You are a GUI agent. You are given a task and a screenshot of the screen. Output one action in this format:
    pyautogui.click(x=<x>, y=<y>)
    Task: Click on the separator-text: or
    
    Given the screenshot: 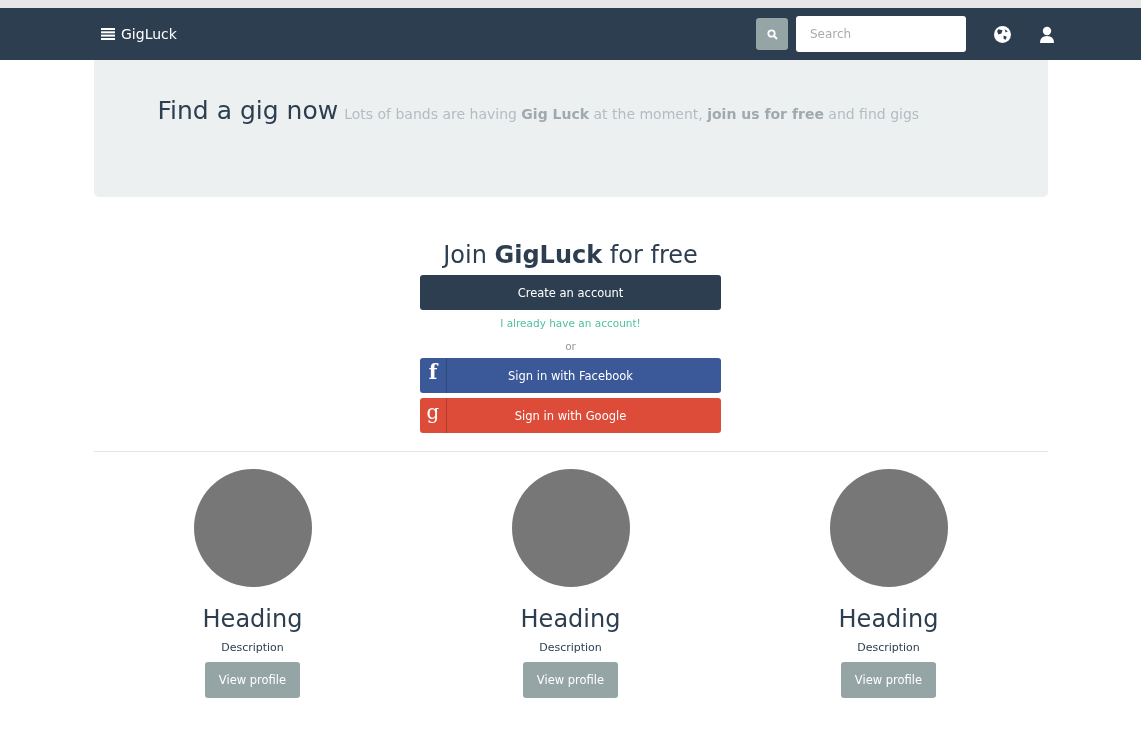 What is the action you would take?
    pyautogui.click(x=570, y=346)
    